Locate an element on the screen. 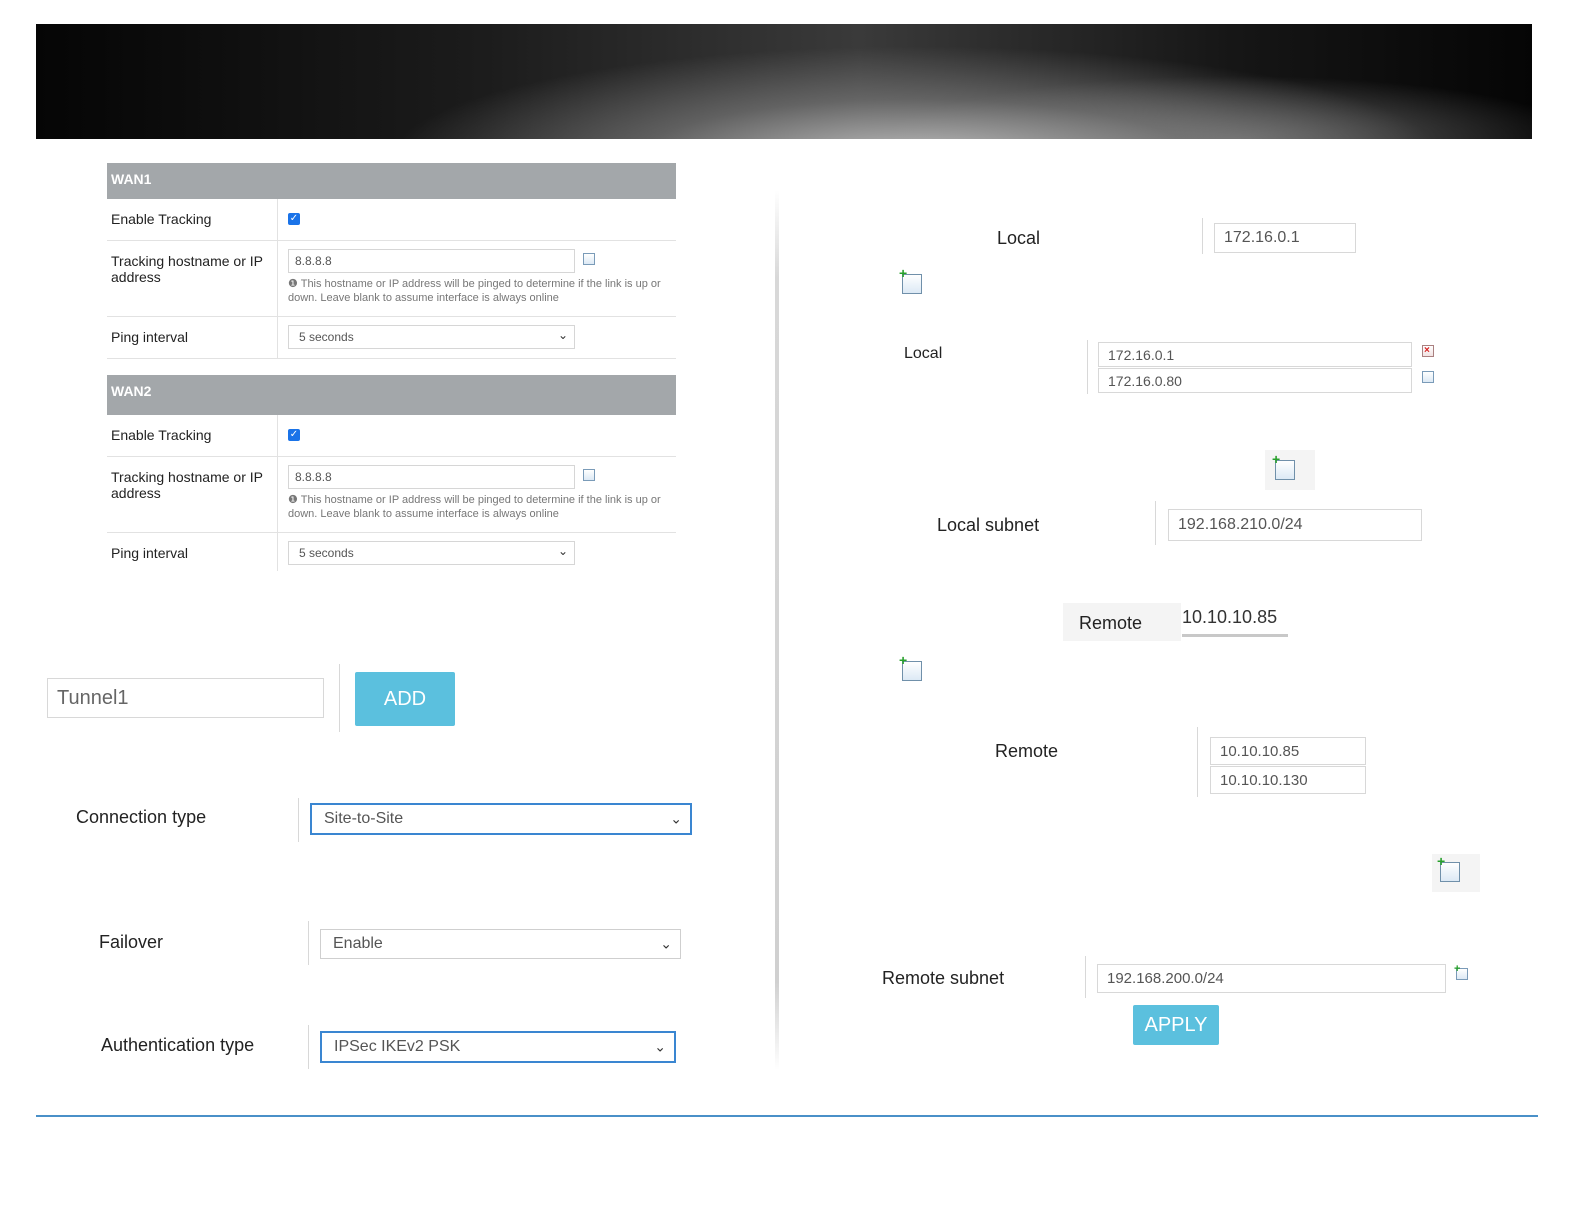 Image resolution: width=1584 pixels, height=1224 pixels. local-subnet-label: Local subnet is located at coordinates (988, 525).